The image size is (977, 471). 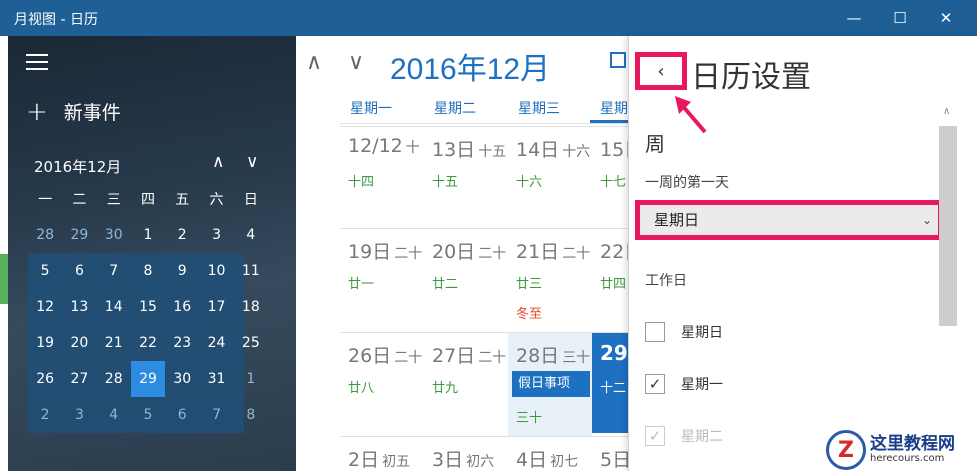 What do you see at coordinates (251, 343) in the screenshot?
I see `mini-day: 25` at bounding box center [251, 343].